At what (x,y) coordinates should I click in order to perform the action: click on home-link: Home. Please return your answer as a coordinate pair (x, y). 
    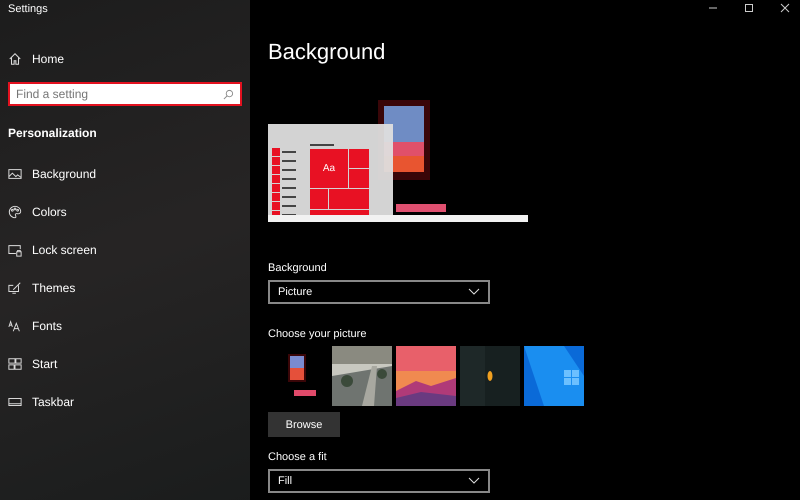
    Looking at the image, I should click on (36, 59).